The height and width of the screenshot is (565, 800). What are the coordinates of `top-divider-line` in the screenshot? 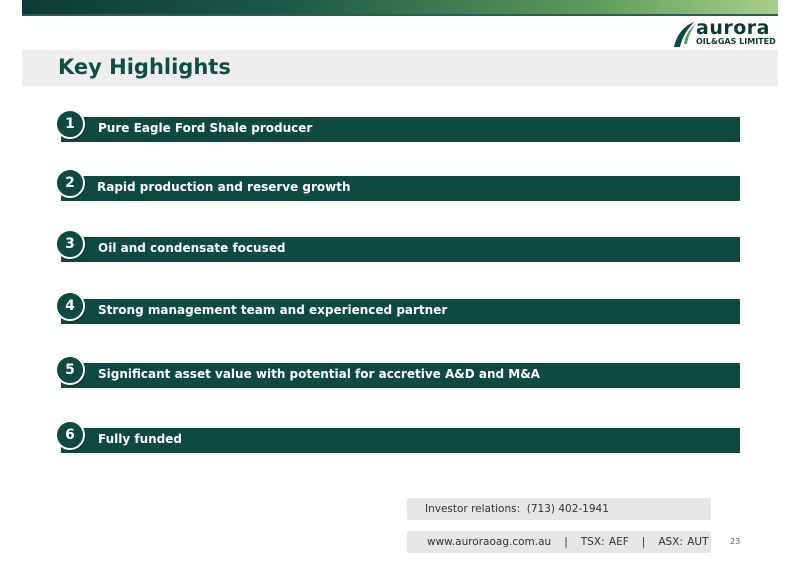 It's located at (400, 15).